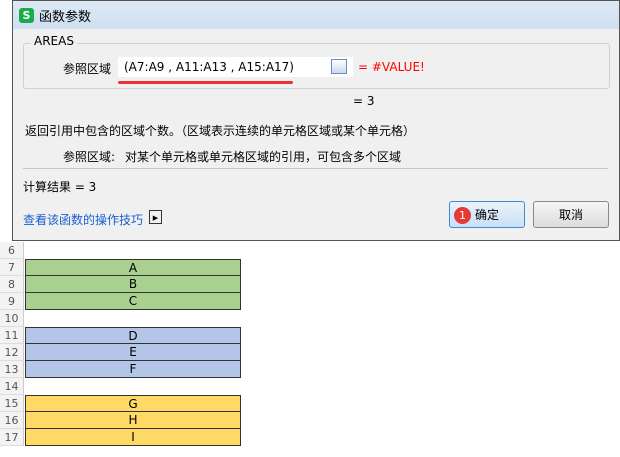 The image size is (620, 457). Describe the element at coordinates (60, 187) in the screenshot. I see `calc-result: 计算结果 = 3` at that location.